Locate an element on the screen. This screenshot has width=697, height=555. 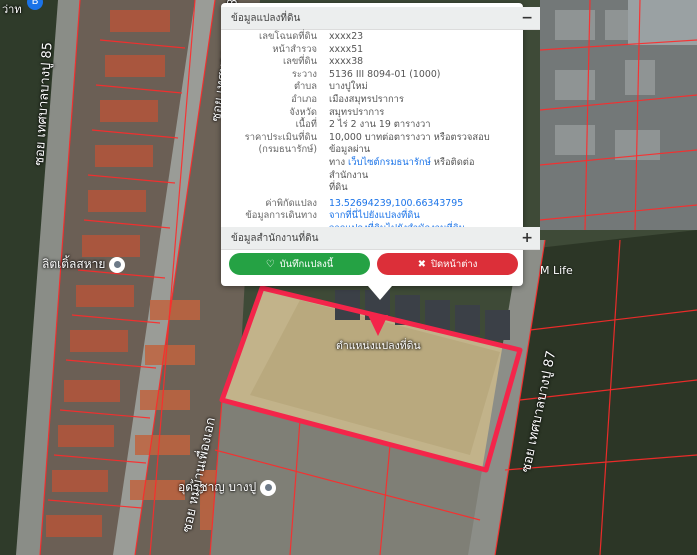
place-little-sahai: ลิตเติ้ลสหาย is located at coordinates (84, 264).